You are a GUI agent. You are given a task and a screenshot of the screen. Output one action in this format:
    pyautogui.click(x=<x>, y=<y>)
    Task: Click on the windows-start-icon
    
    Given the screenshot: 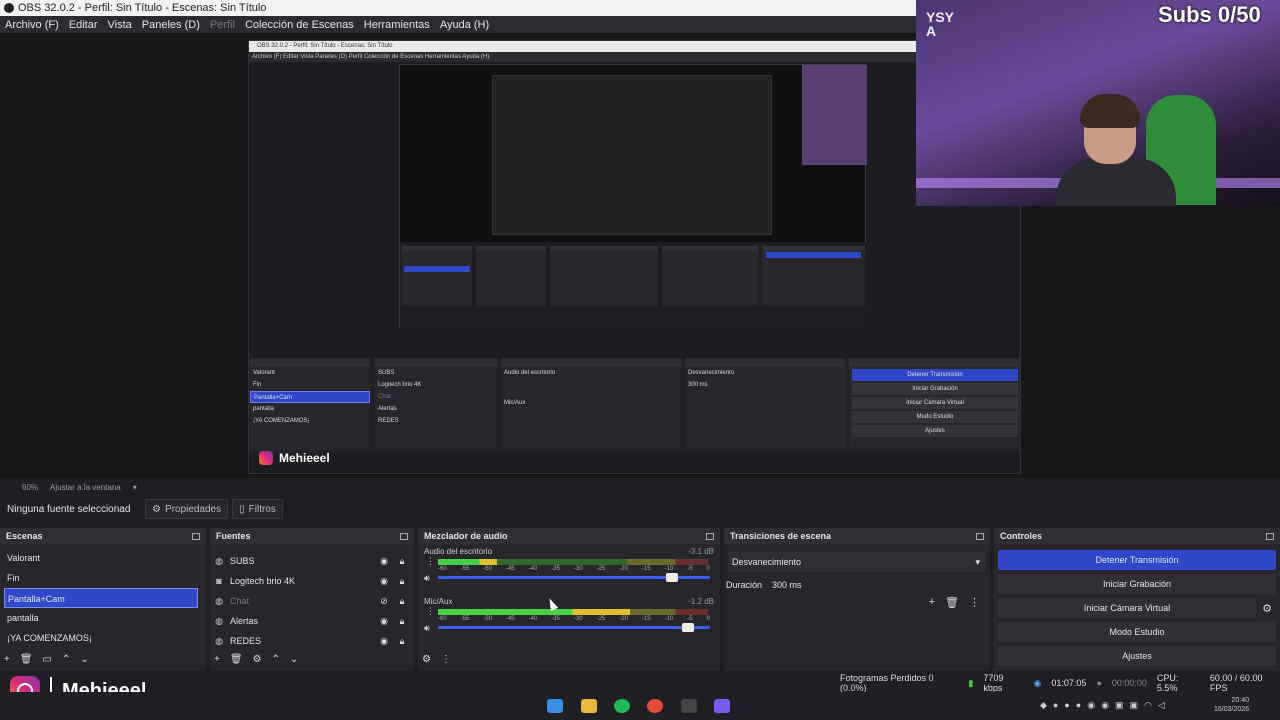 What is the action you would take?
    pyautogui.click(x=555, y=706)
    